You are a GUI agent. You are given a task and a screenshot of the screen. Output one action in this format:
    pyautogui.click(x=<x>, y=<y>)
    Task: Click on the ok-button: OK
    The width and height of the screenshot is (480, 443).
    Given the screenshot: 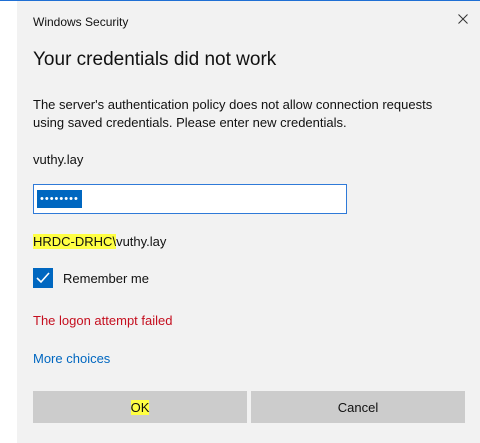 What is the action you would take?
    pyautogui.click(x=140, y=407)
    